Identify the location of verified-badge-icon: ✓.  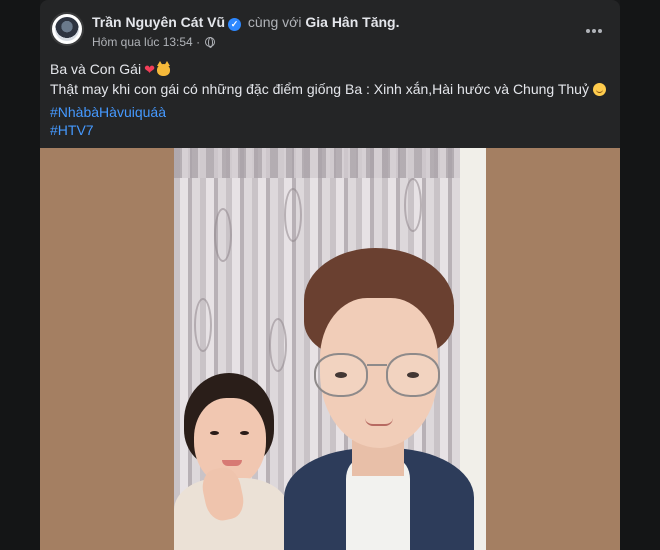
(235, 24).